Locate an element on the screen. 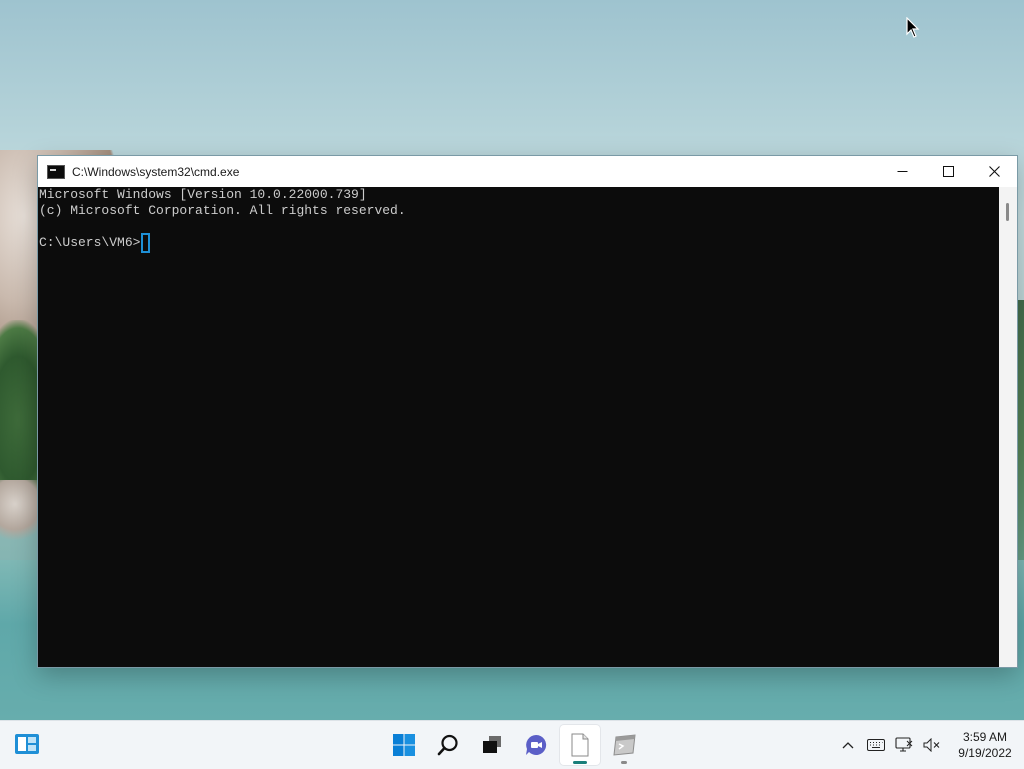 Image resolution: width=1024 pixels, height=769 pixels. widgets-button is located at coordinates (27, 744).